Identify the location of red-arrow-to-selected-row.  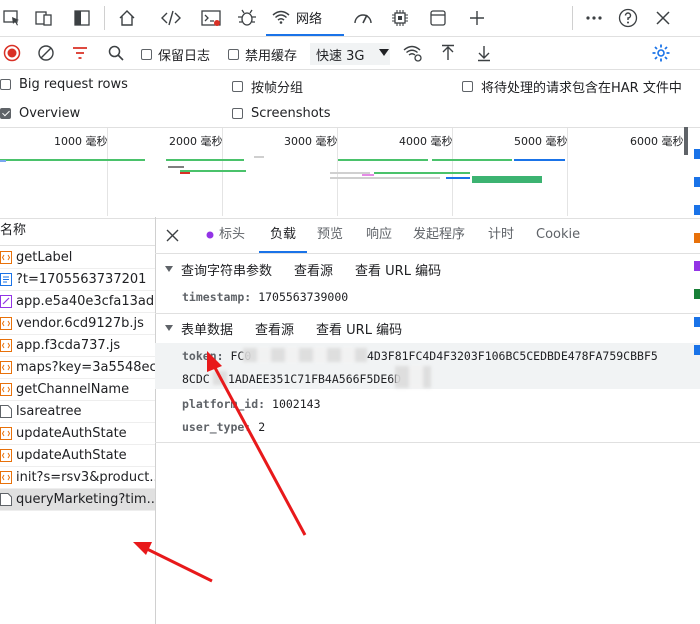
(173, 562).